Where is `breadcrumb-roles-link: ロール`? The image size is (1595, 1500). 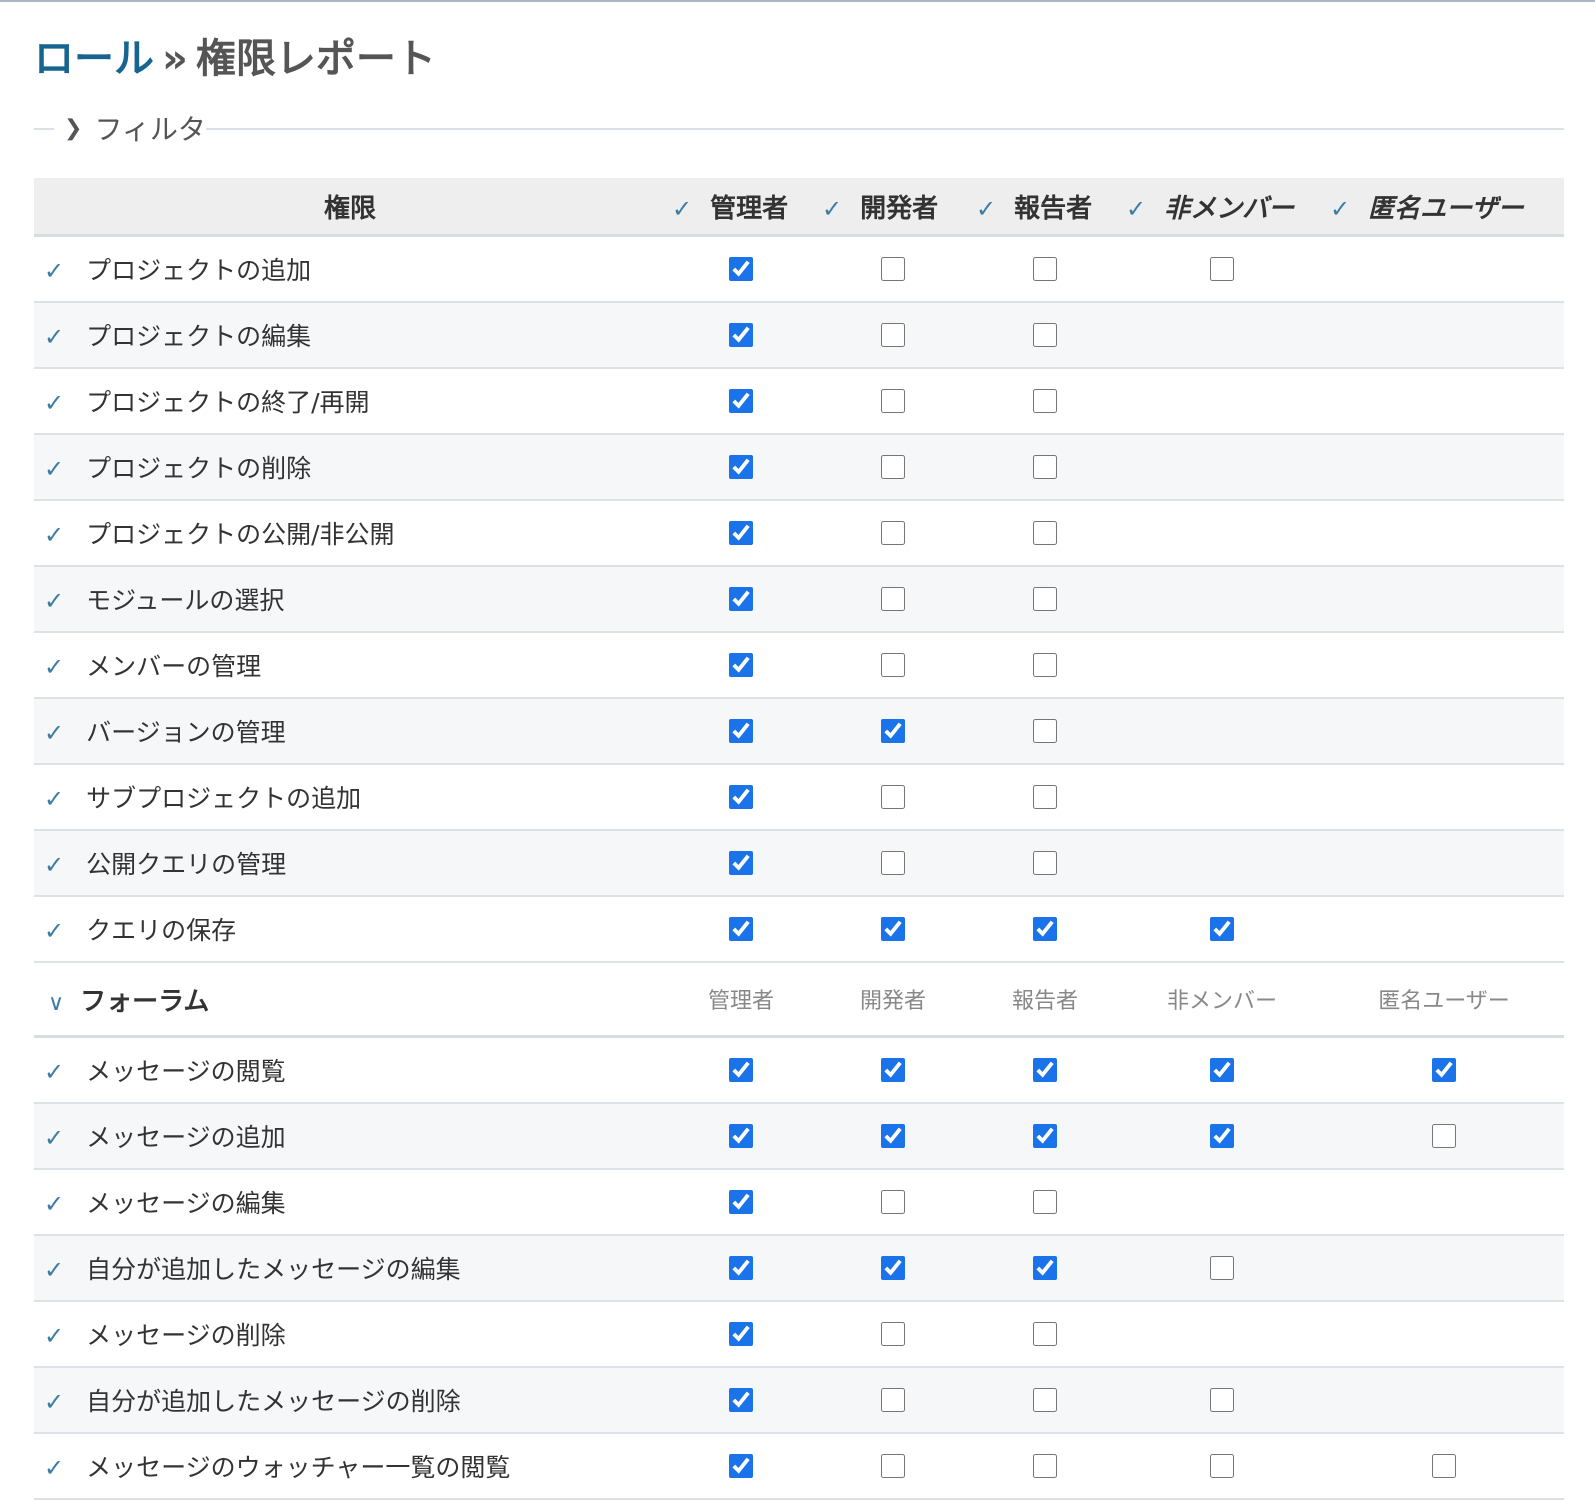 breadcrumb-roles-link: ロール is located at coordinates (94, 59).